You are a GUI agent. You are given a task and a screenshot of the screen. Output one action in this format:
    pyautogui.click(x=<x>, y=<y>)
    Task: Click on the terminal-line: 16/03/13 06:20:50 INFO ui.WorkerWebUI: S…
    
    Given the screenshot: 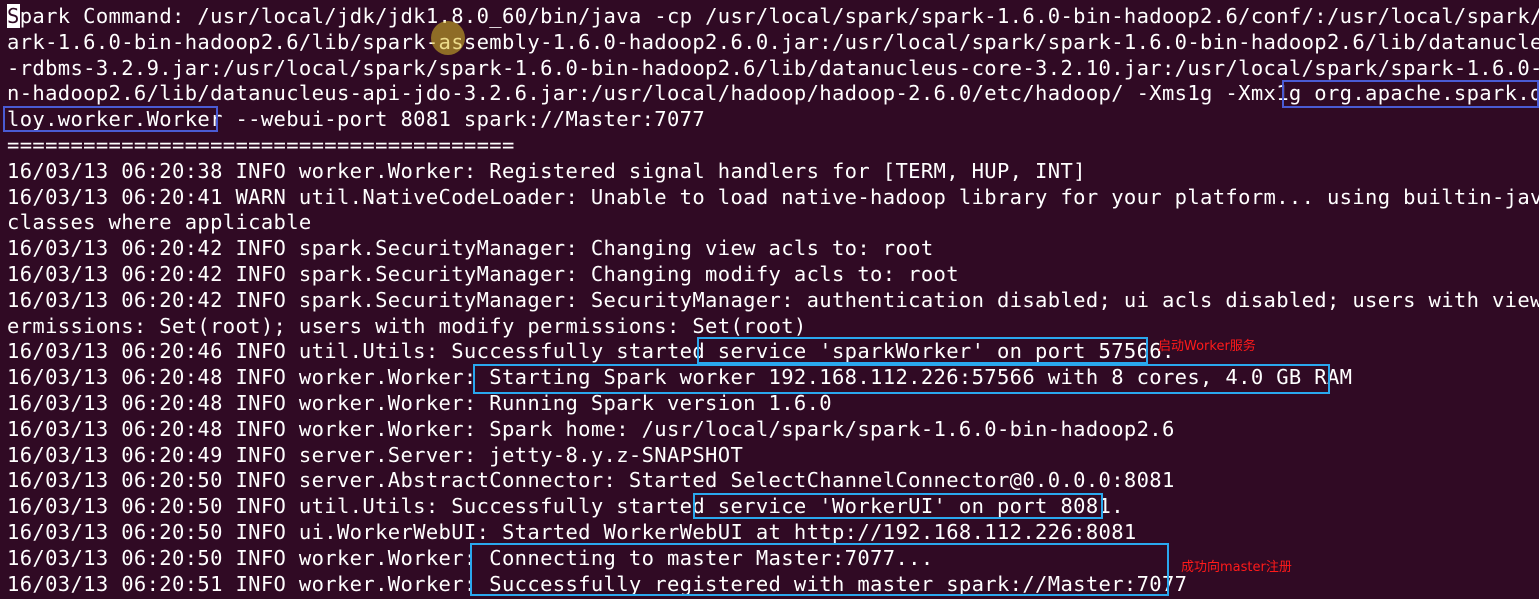 What is the action you would take?
    pyautogui.click(x=572, y=531)
    